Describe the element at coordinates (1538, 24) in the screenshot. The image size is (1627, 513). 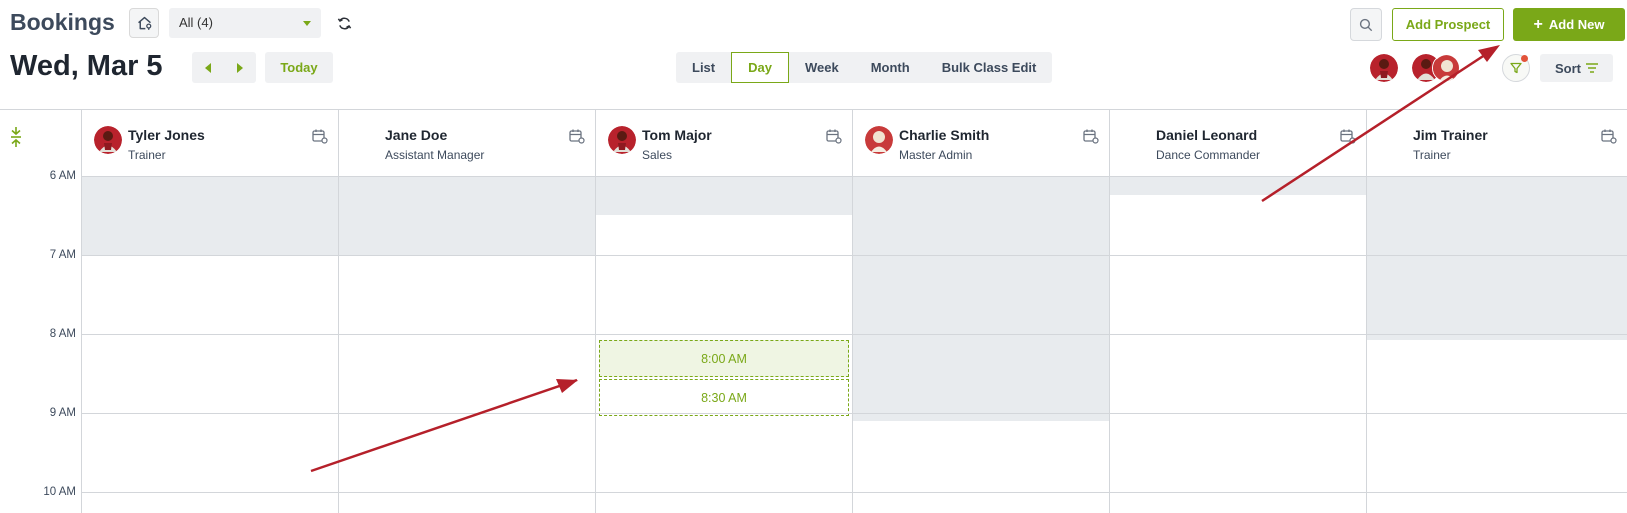
I see `plus-icon: +` at that location.